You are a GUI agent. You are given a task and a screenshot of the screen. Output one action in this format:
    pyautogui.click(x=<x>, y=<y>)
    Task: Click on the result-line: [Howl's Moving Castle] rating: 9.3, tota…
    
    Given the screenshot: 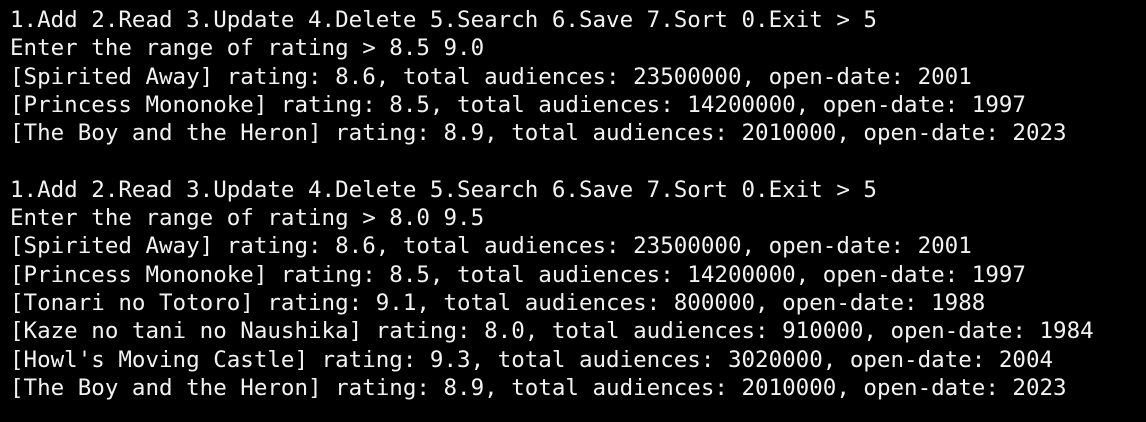 What is the action you would take?
    pyautogui.click(x=532, y=359)
    